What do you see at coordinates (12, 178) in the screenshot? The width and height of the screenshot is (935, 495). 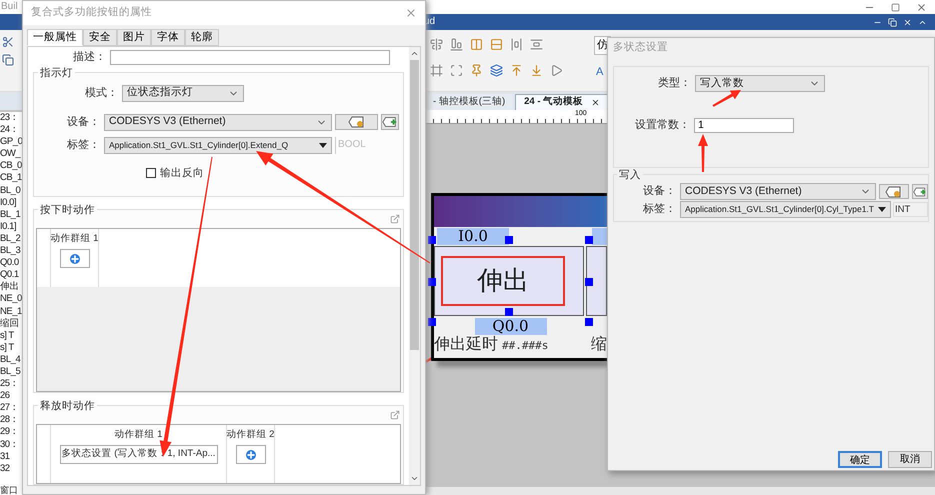 I see `list-item: CB_1` at bounding box center [12, 178].